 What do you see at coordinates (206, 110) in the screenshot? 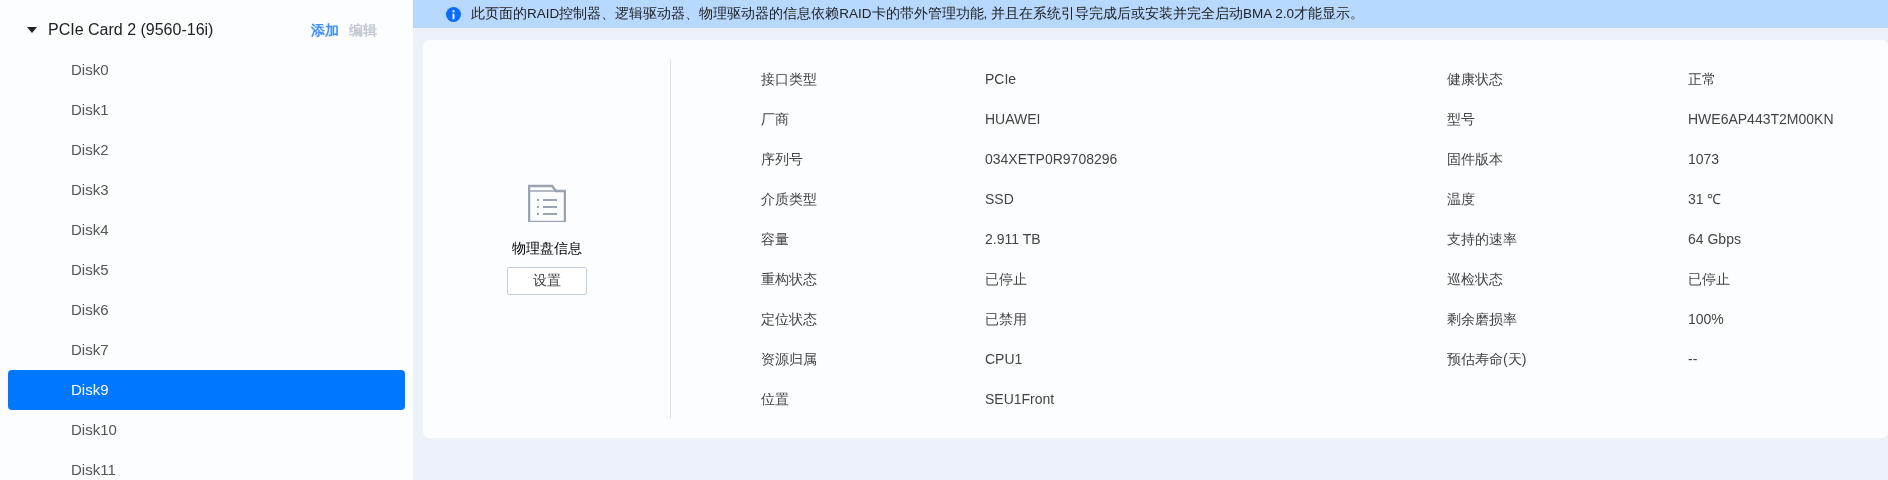
I see `disk-item: Disk1` at bounding box center [206, 110].